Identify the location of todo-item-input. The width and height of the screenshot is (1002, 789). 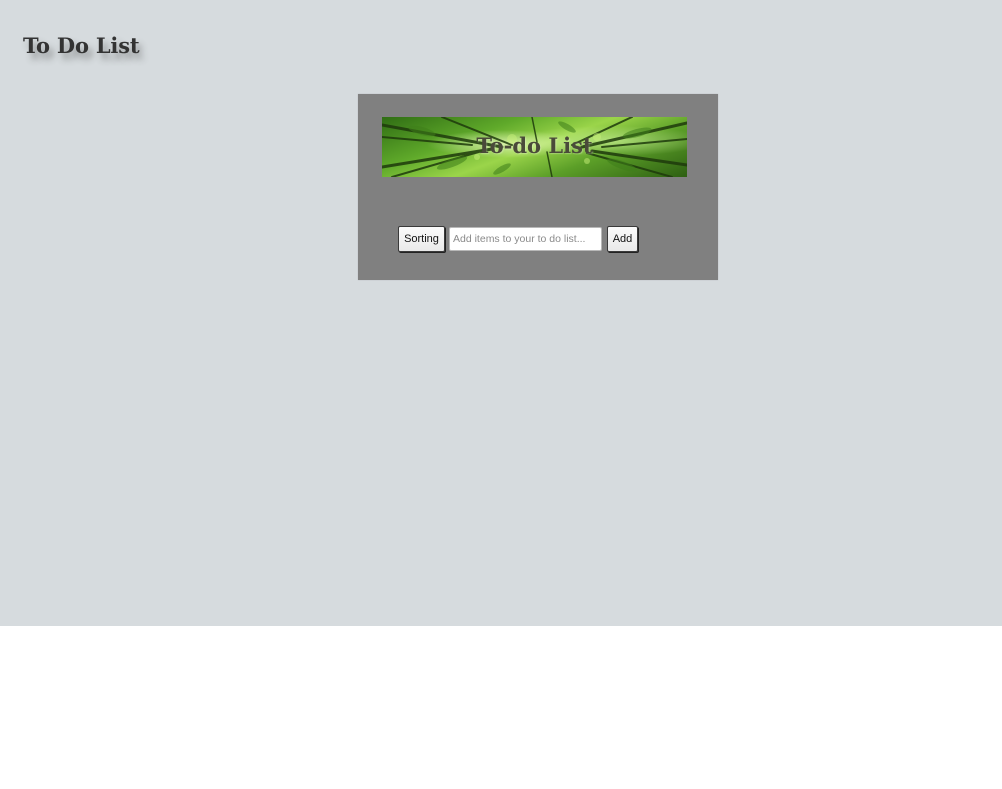
(525, 239).